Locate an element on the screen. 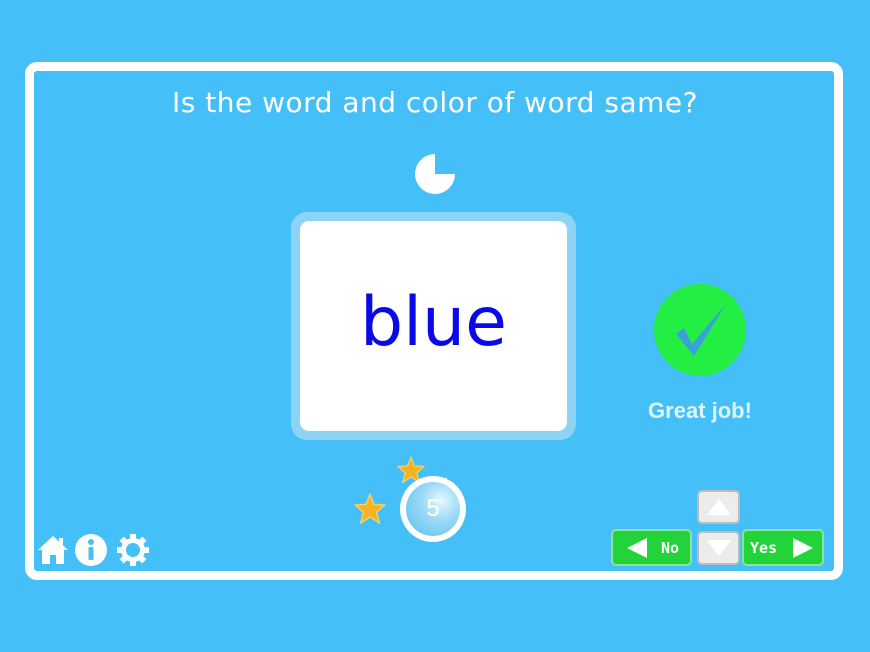  score-value: 5 is located at coordinates (433, 509).